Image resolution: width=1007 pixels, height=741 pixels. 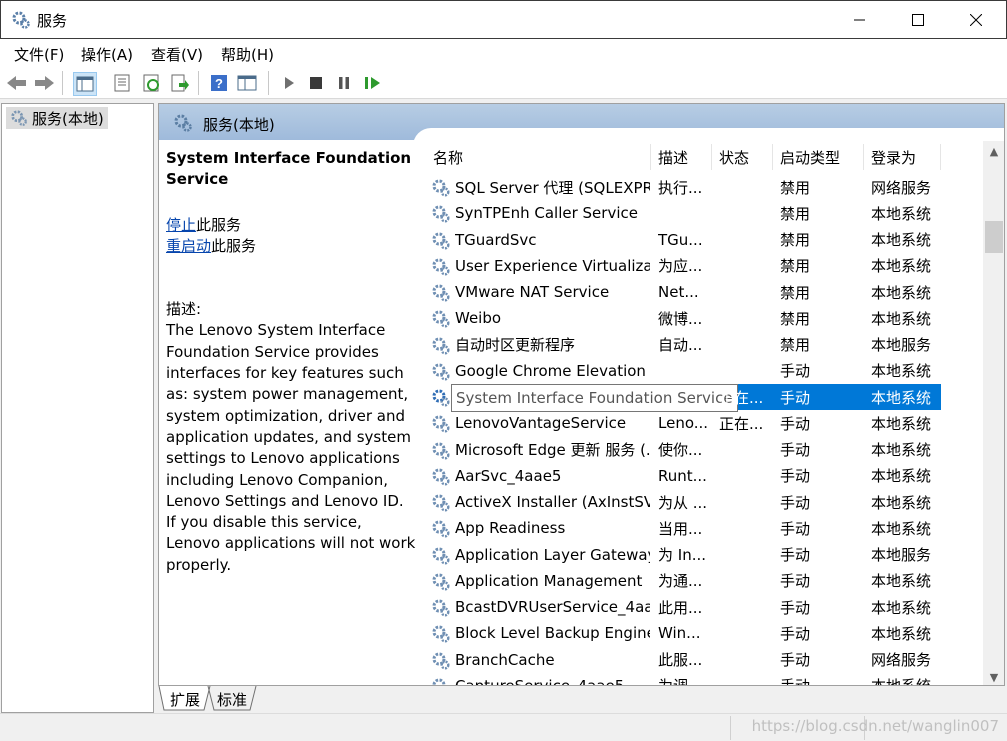 I want to click on tab-extended: 扩展, so click(x=185, y=699).